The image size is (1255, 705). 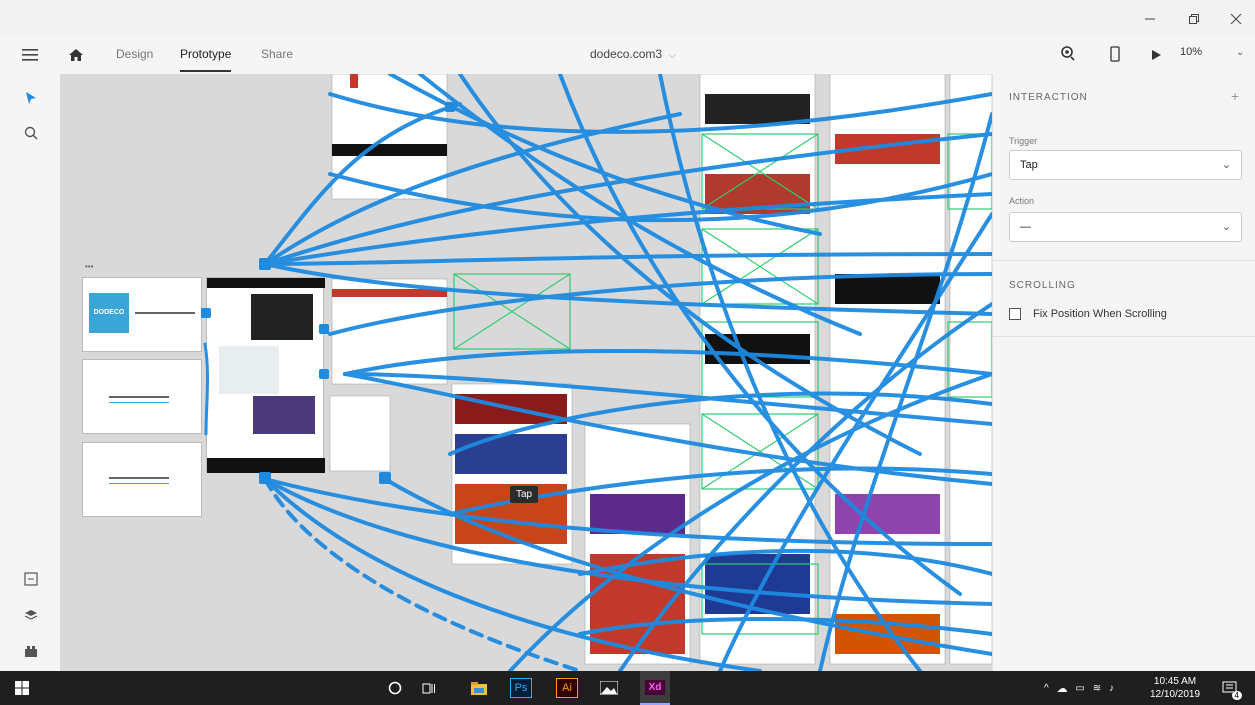 I want to click on trigger-value: Tap, so click(x=1029, y=165).